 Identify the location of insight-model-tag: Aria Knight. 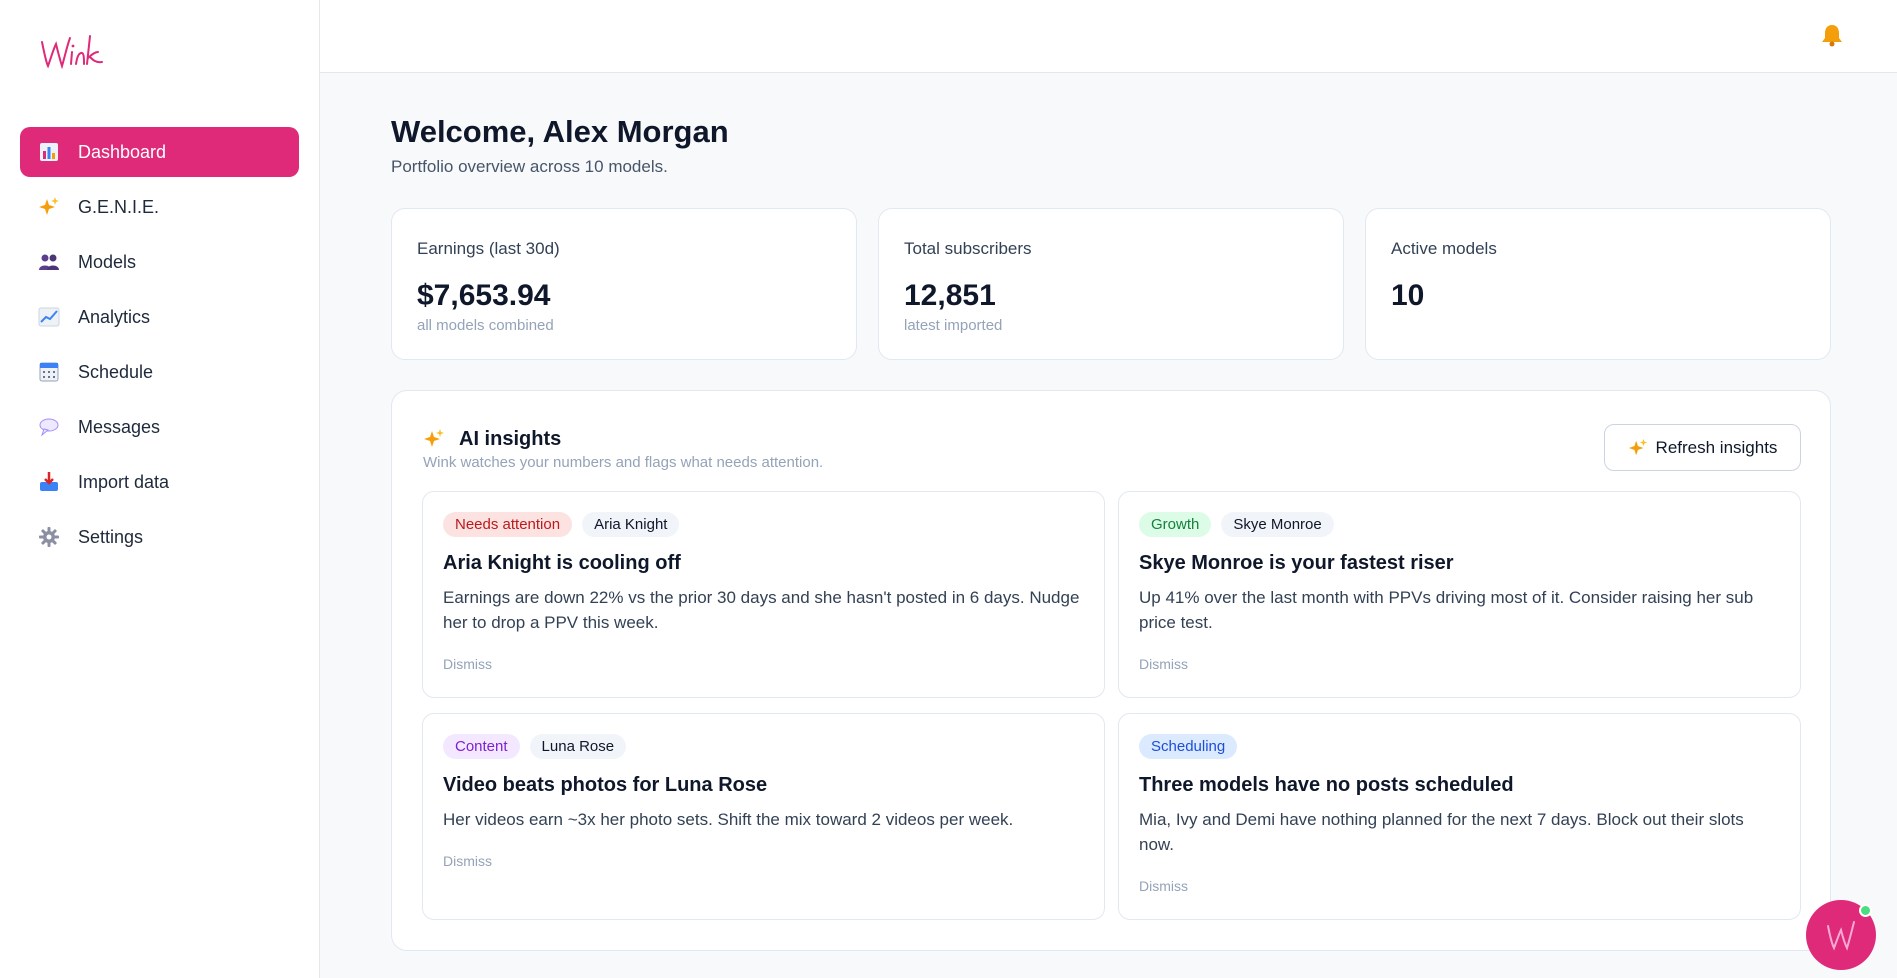
(631, 524).